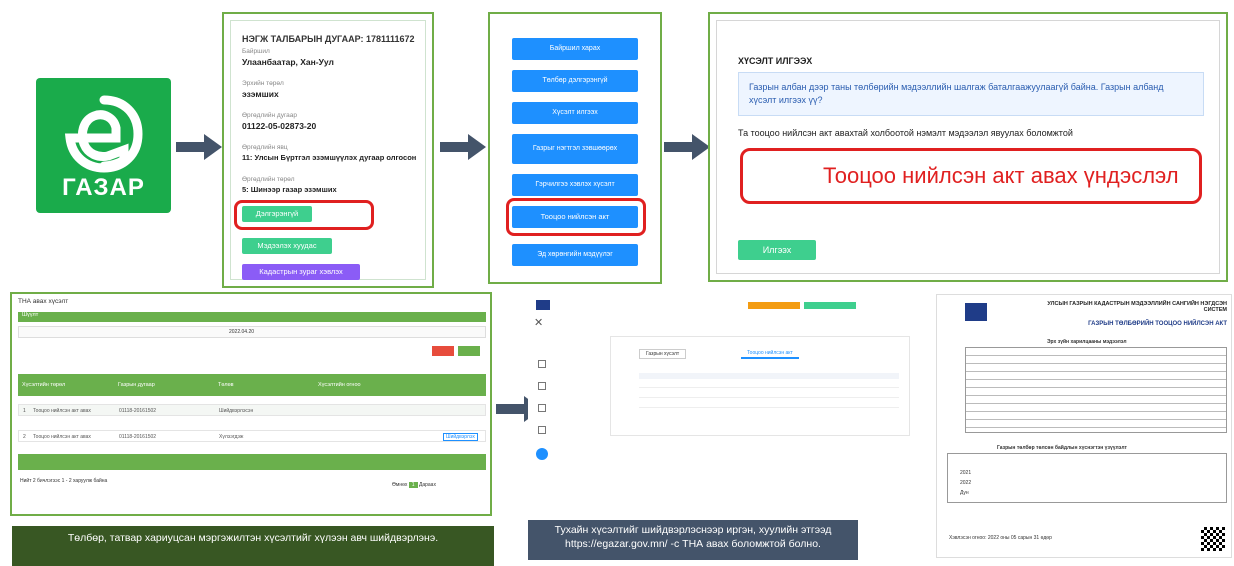  What do you see at coordinates (770, 354) in the screenshot?
I see `tab-settlement: Тооцоо нийлсэн акт` at bounding box center [770, 354].